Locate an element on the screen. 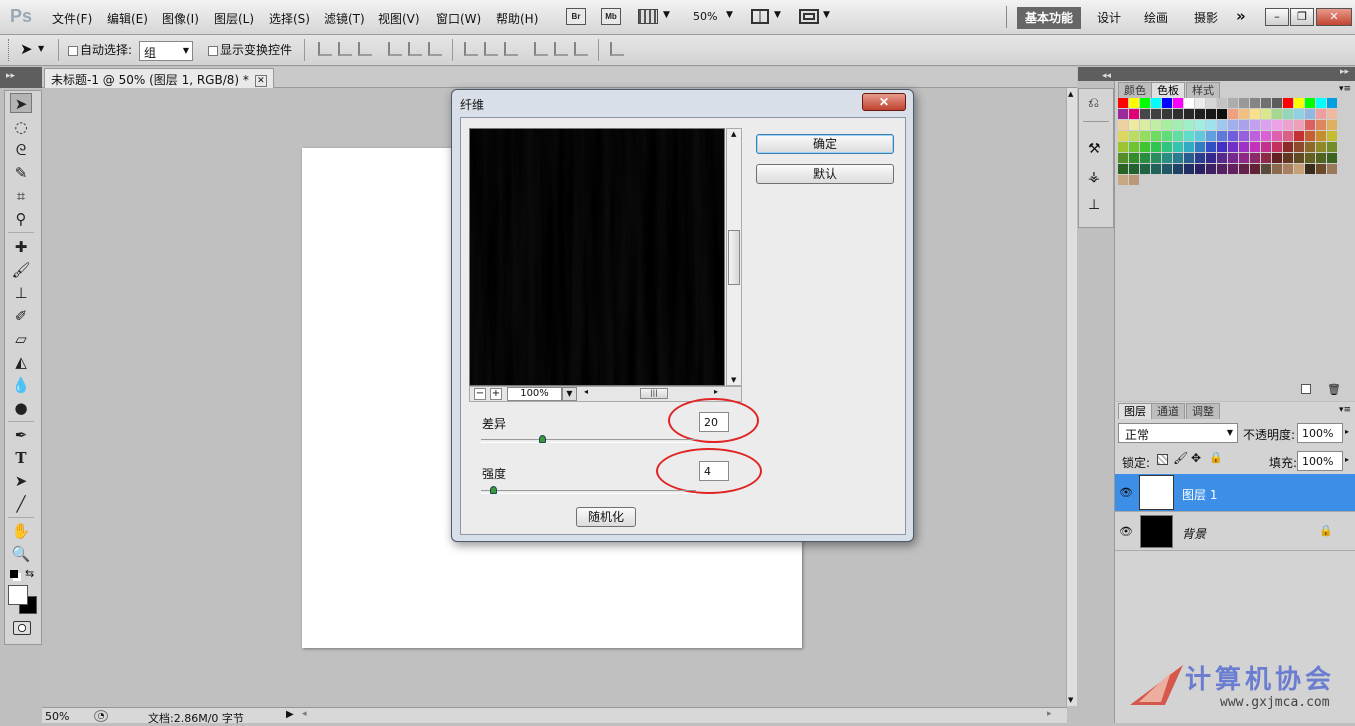 This screenshot has height=726, width=1355. align-right-icon is located at coordinates (435, 49).